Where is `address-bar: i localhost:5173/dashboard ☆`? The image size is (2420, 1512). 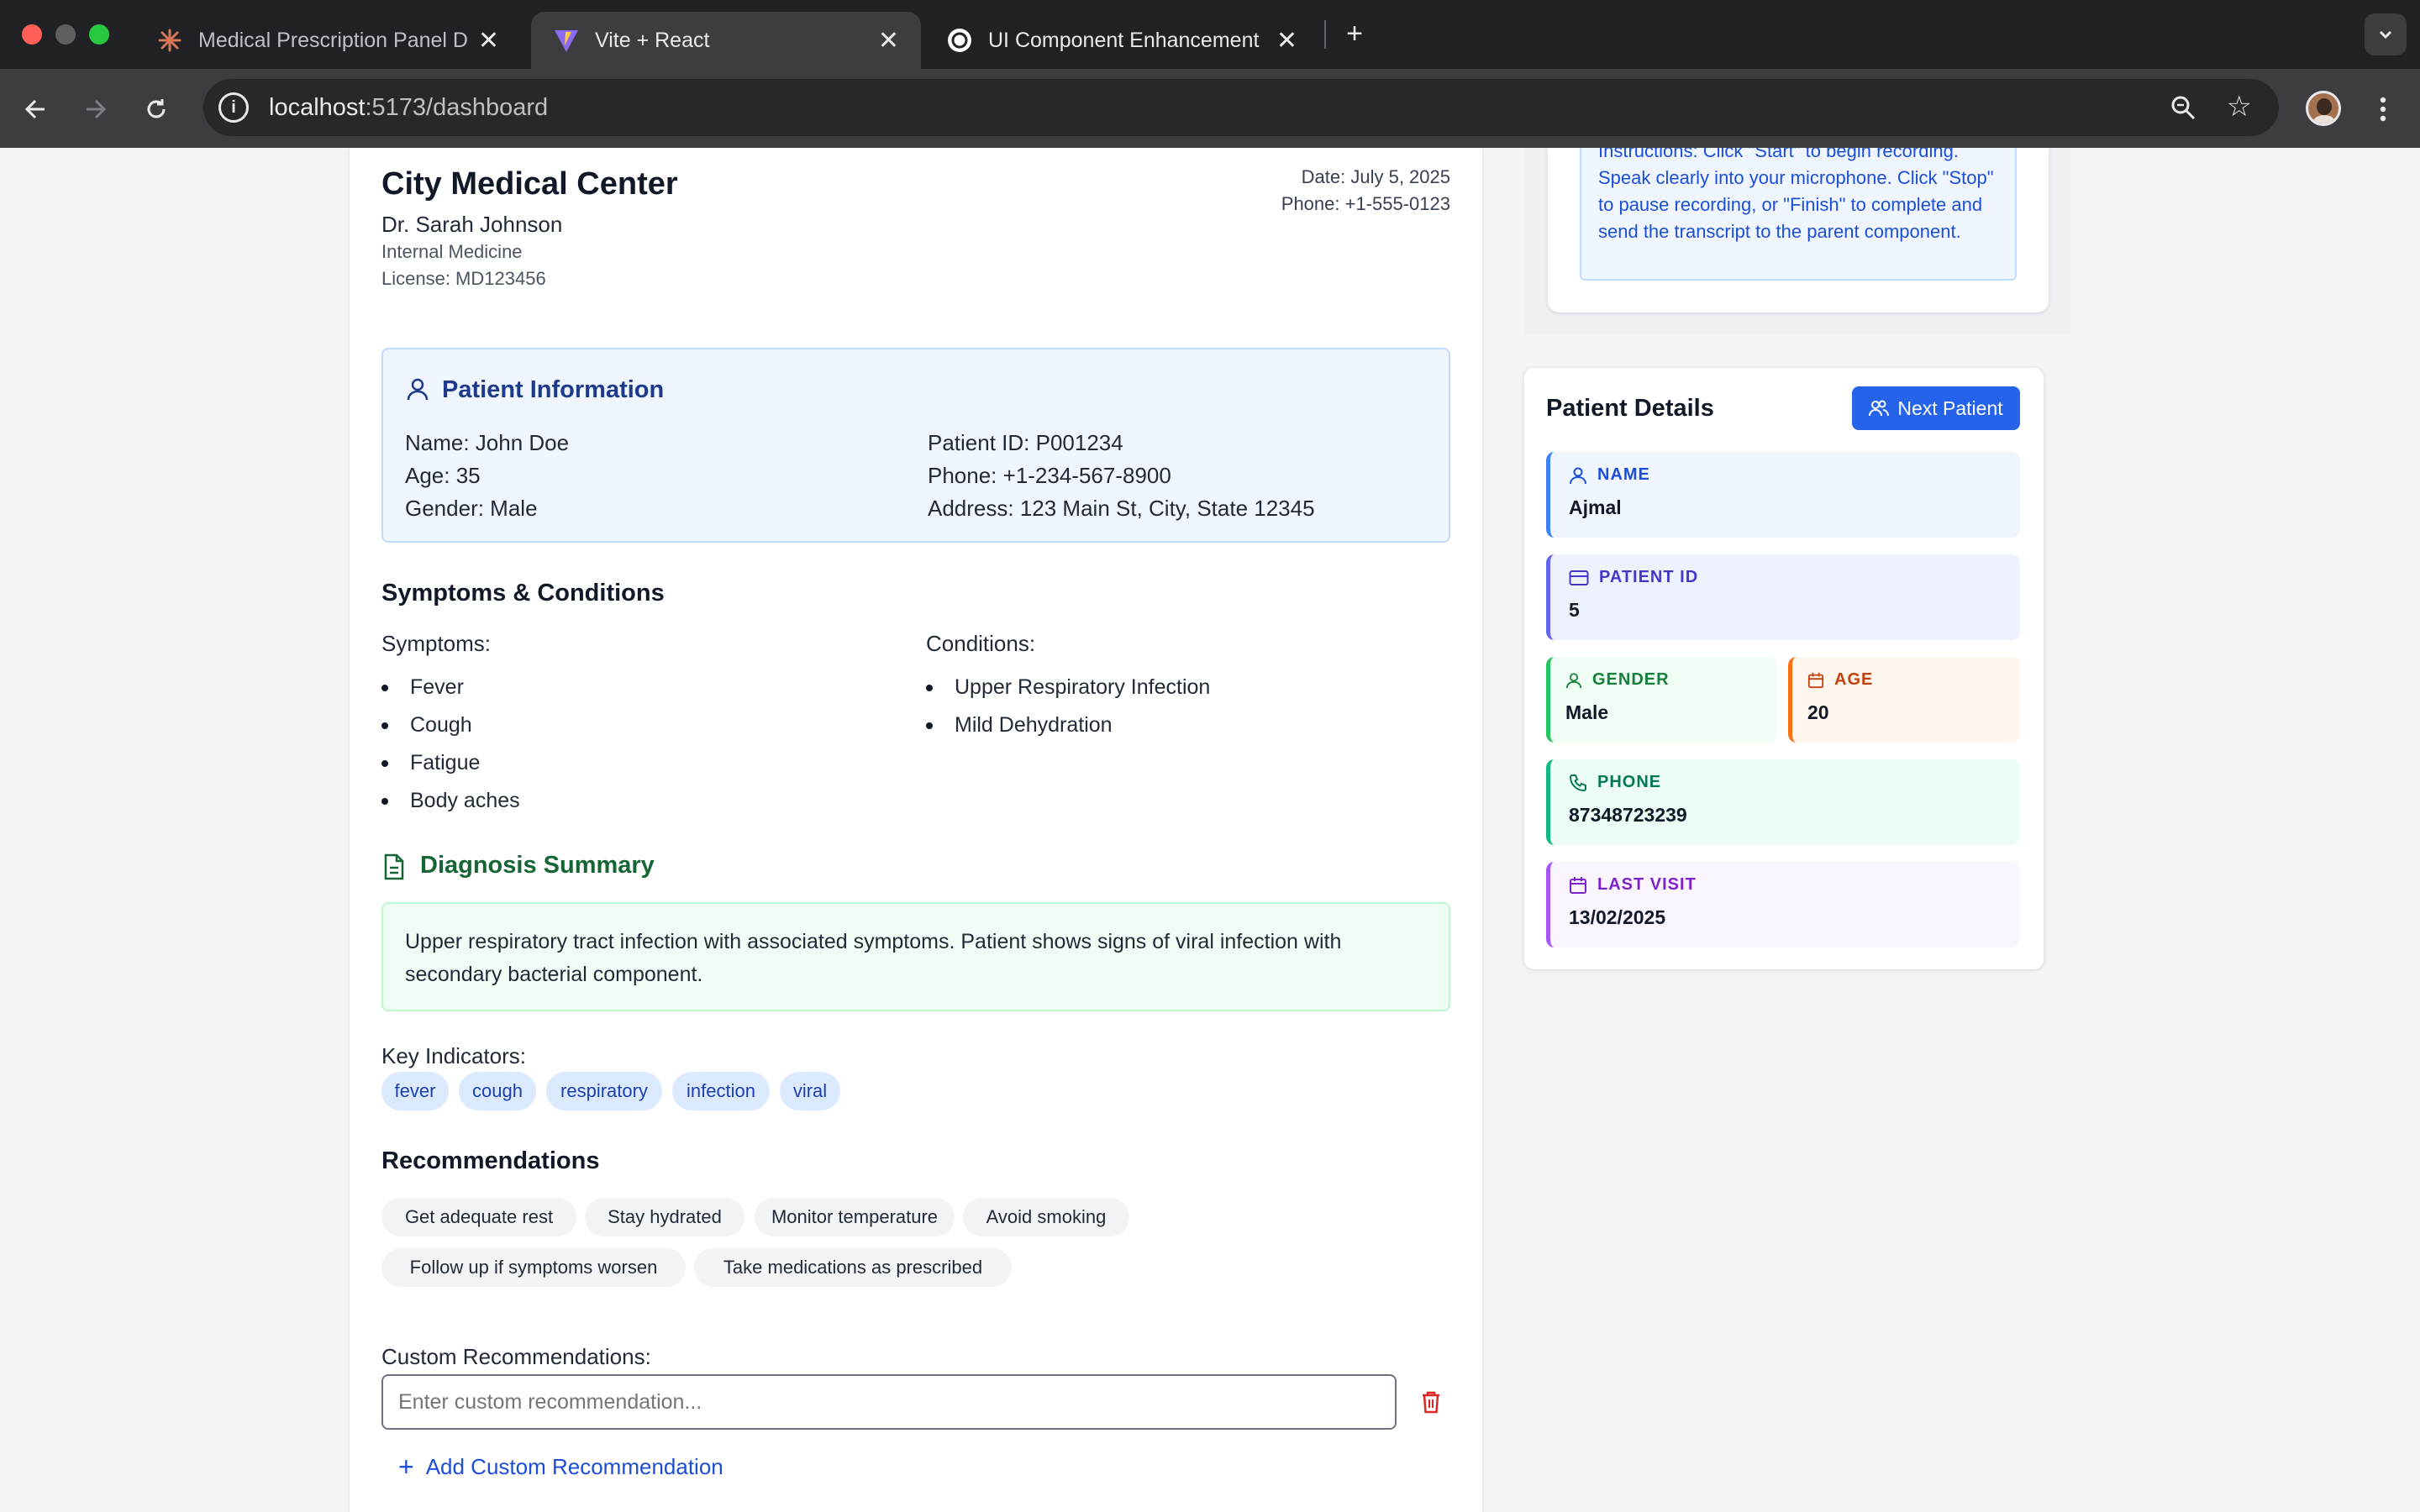 address-bar: i localhost:5173/dashboard ☆ is located at coordinates (1241, 107).